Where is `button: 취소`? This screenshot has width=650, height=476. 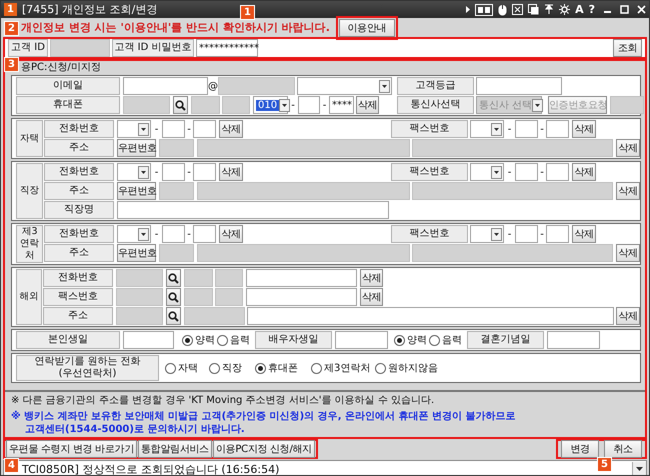 button: 취소 is located at coordinates (623, 449).